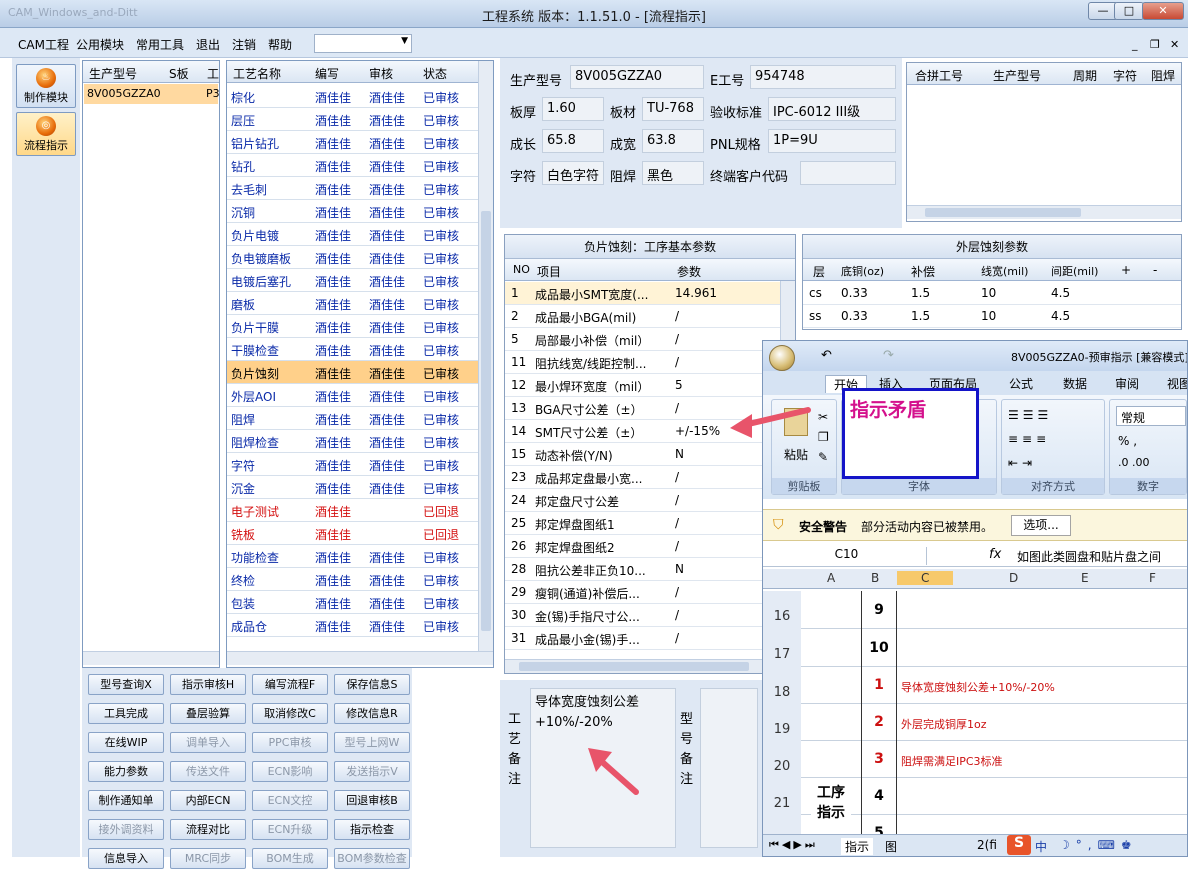 The width and height of the screenshot is (1188, 869). I want to click on cut-icon: ✂, so click(823, 417).